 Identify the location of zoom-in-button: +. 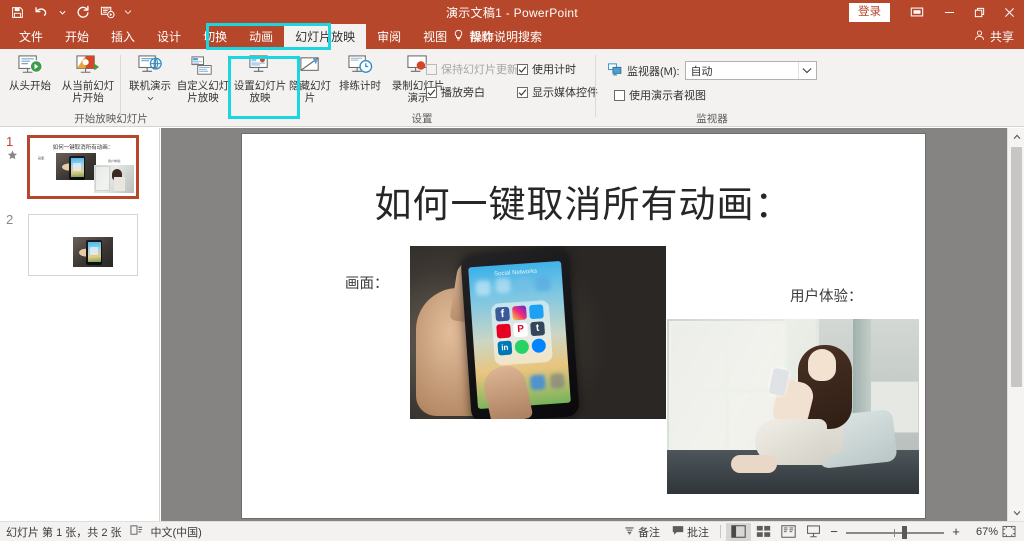
(956, 531).